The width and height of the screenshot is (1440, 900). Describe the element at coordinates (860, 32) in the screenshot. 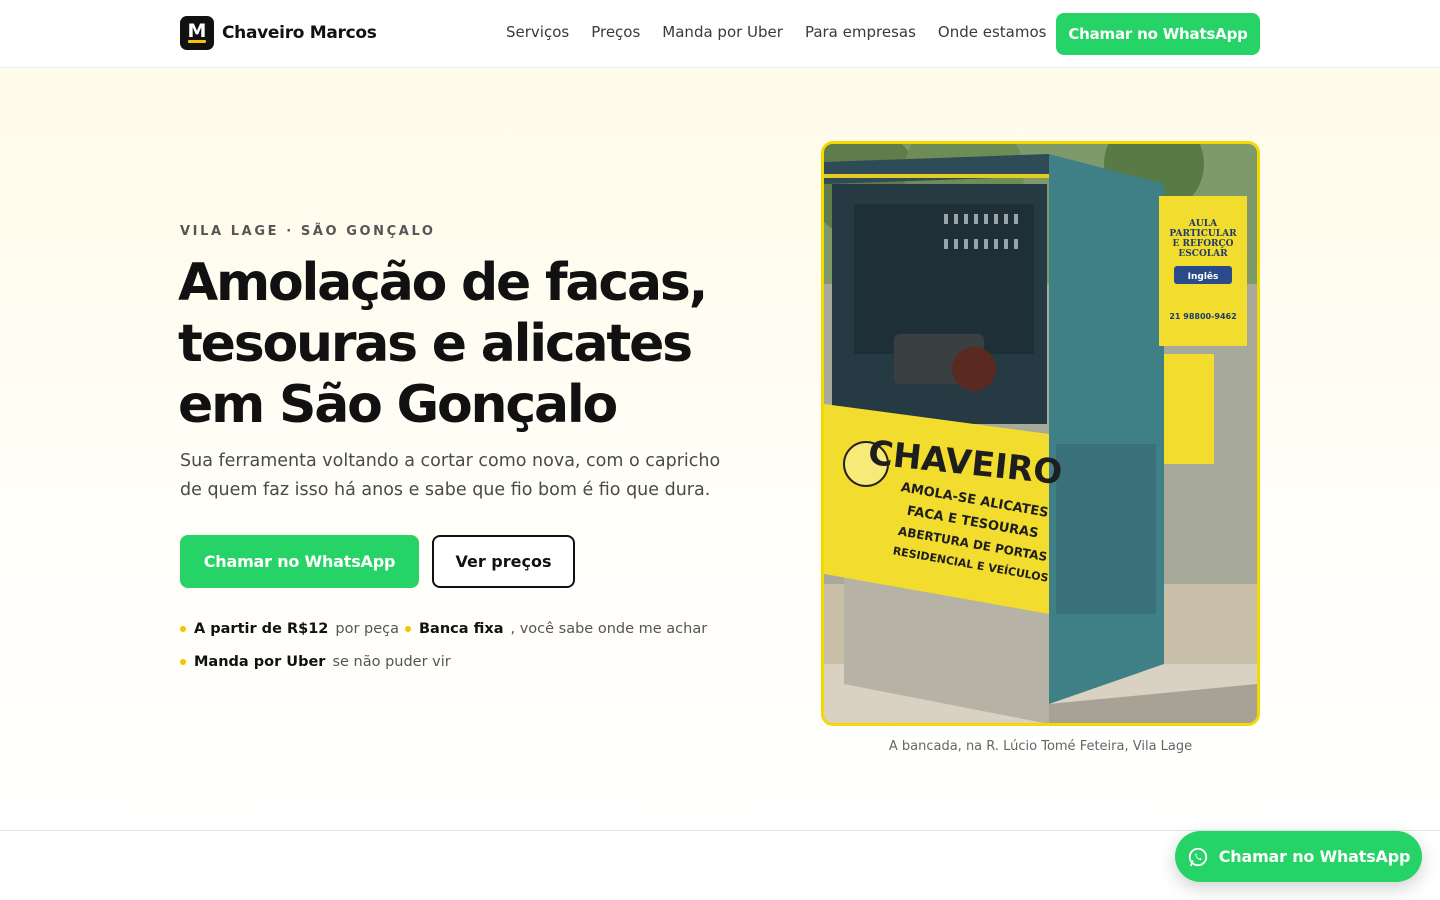

I see `nav-link-empresas: Para empresas` at that location.